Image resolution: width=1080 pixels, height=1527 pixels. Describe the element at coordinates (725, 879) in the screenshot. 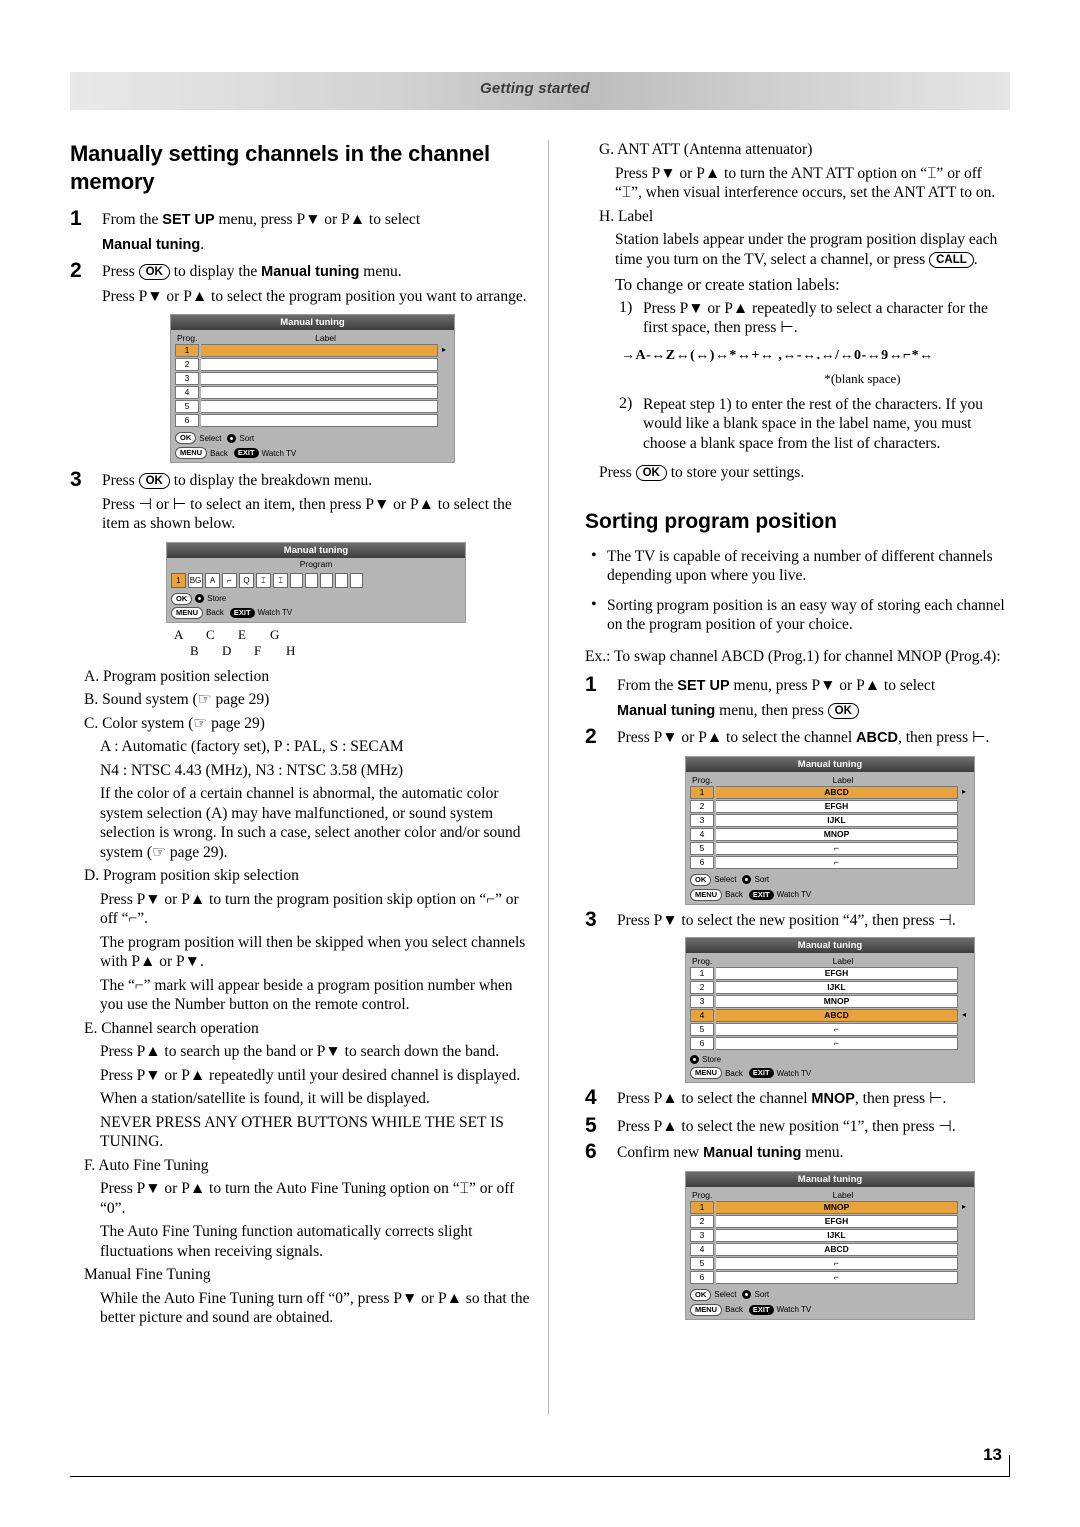

I see `osd-a-foot-ok-label: Select` at that location.